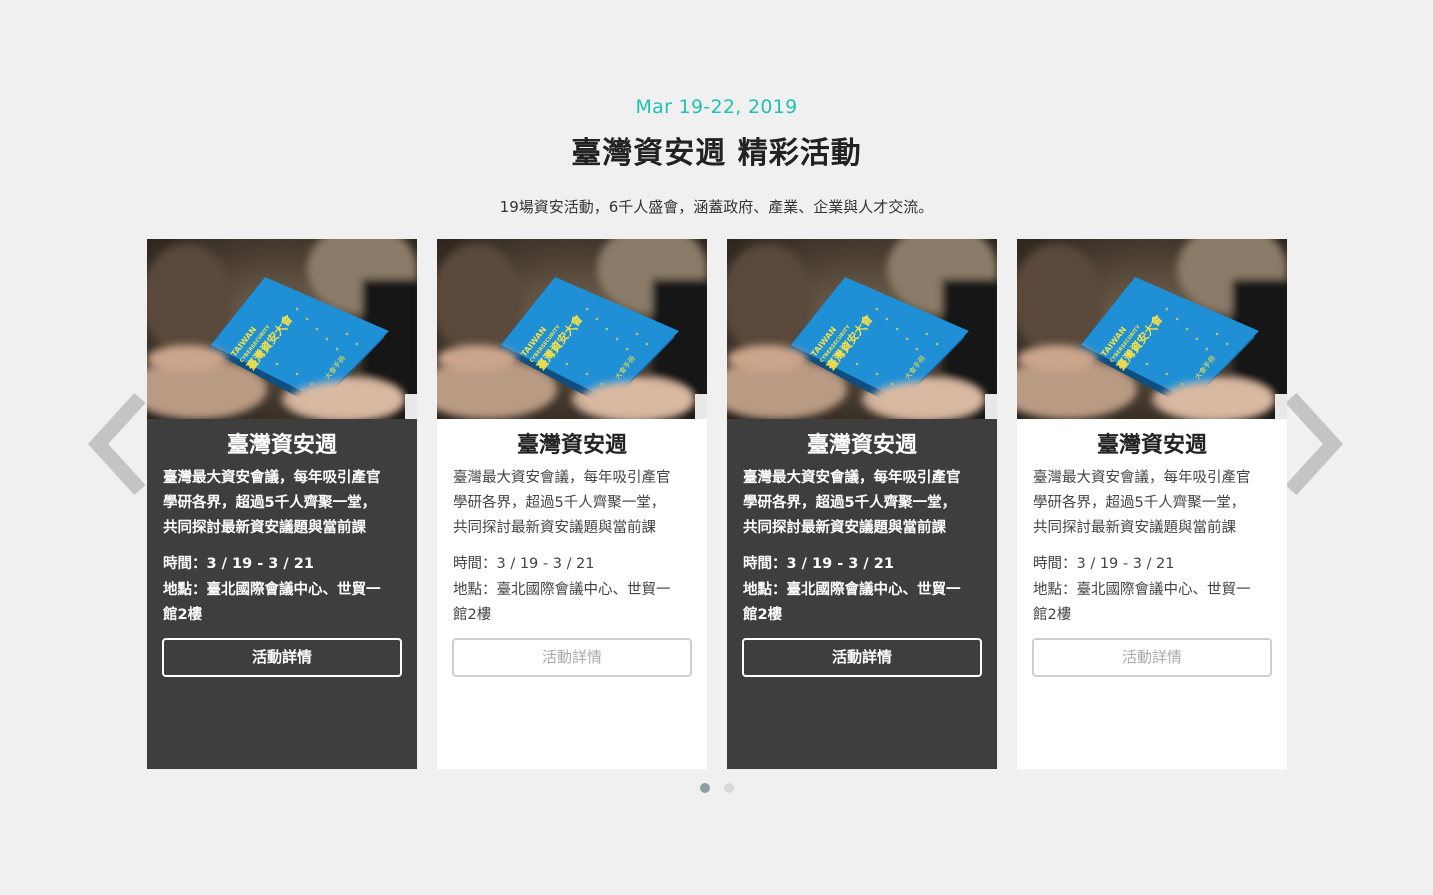 The image size is (1433, 895). What do you see at coordinates (716, 207) in the screenshot?
I see `section-subtitle: 19場資安活動，6千人盛會，涵蓋政府、產業、企業與人才交流。` at bounding box center [716, 207].